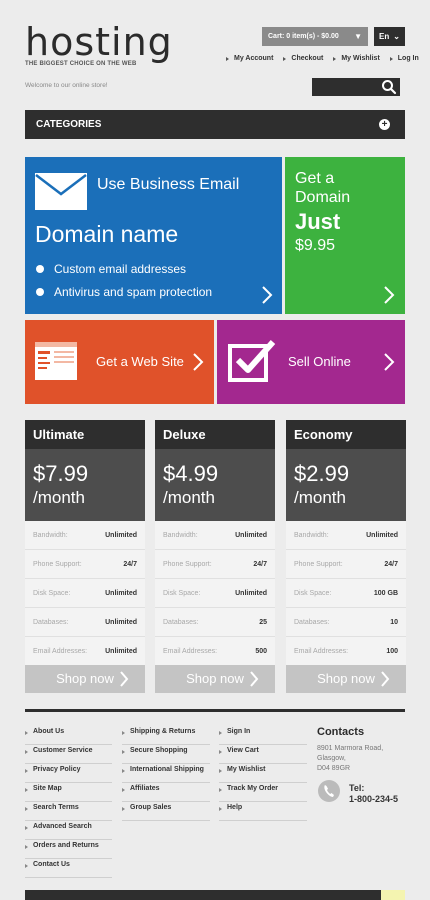 The height and width of the screenshot is (900, 430). What do you see at coordinates (56, 807) in the screenshot?
I see `search-terms-link: Search Terms` at bounding box center [56, 807].